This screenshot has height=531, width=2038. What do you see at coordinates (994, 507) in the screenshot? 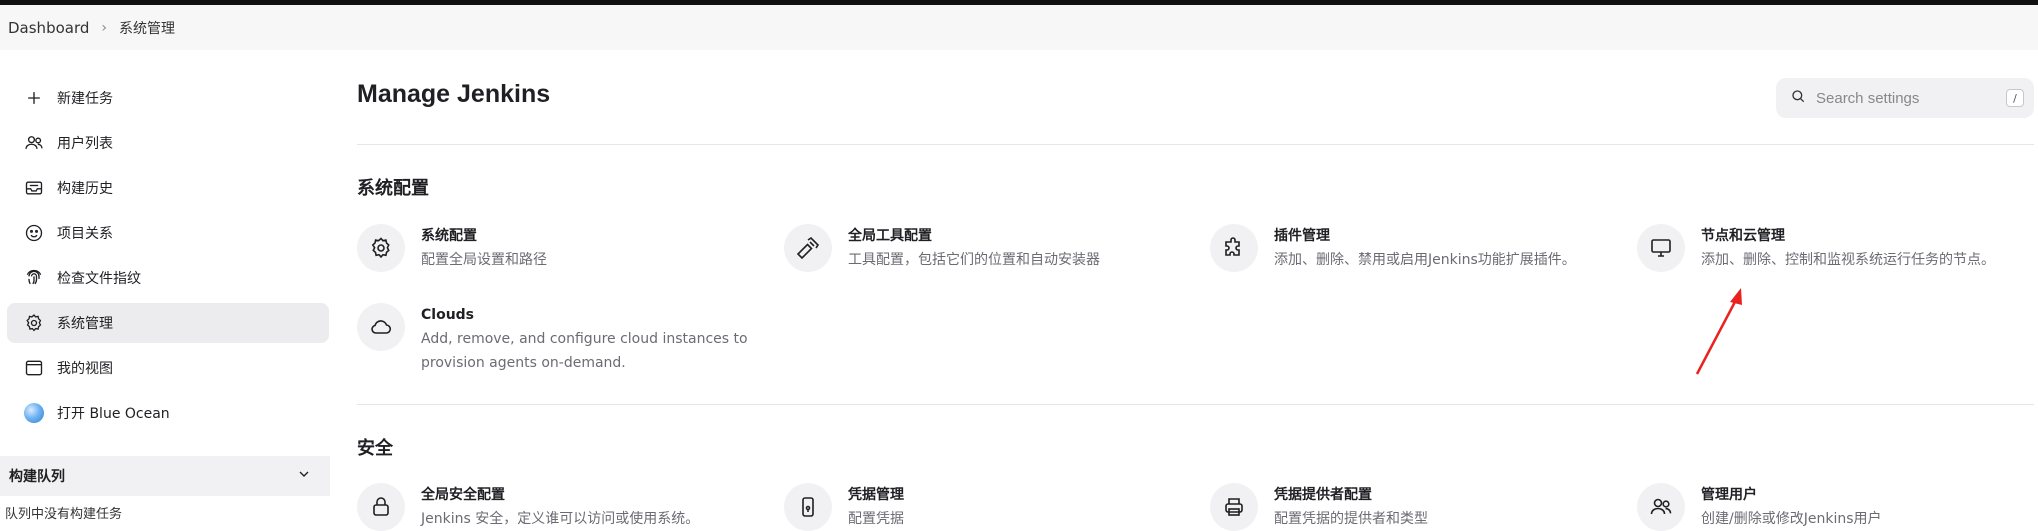
I see `card-credentials: 凭据管理 配置凭据` at bounding box center [994, 507].